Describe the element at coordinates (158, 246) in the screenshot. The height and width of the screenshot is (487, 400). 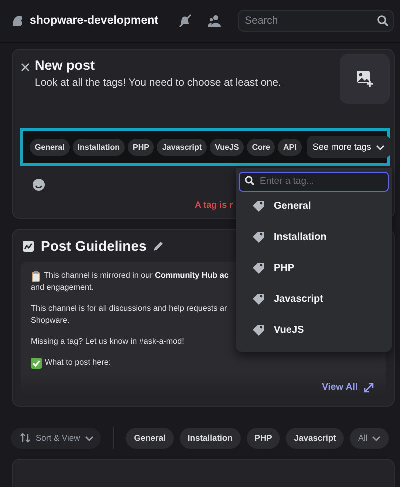
I see `pencil-icon` at that location.